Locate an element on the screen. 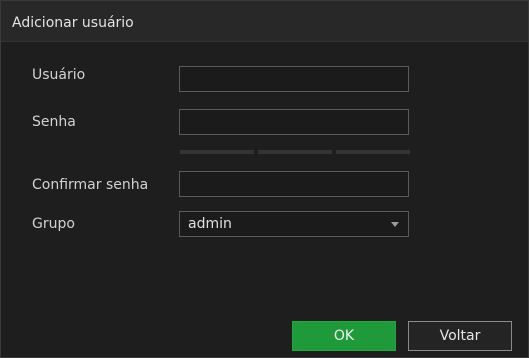 This screenshot has height=358, width=529. back-button: Voltar is located at coordinates (460, 336).